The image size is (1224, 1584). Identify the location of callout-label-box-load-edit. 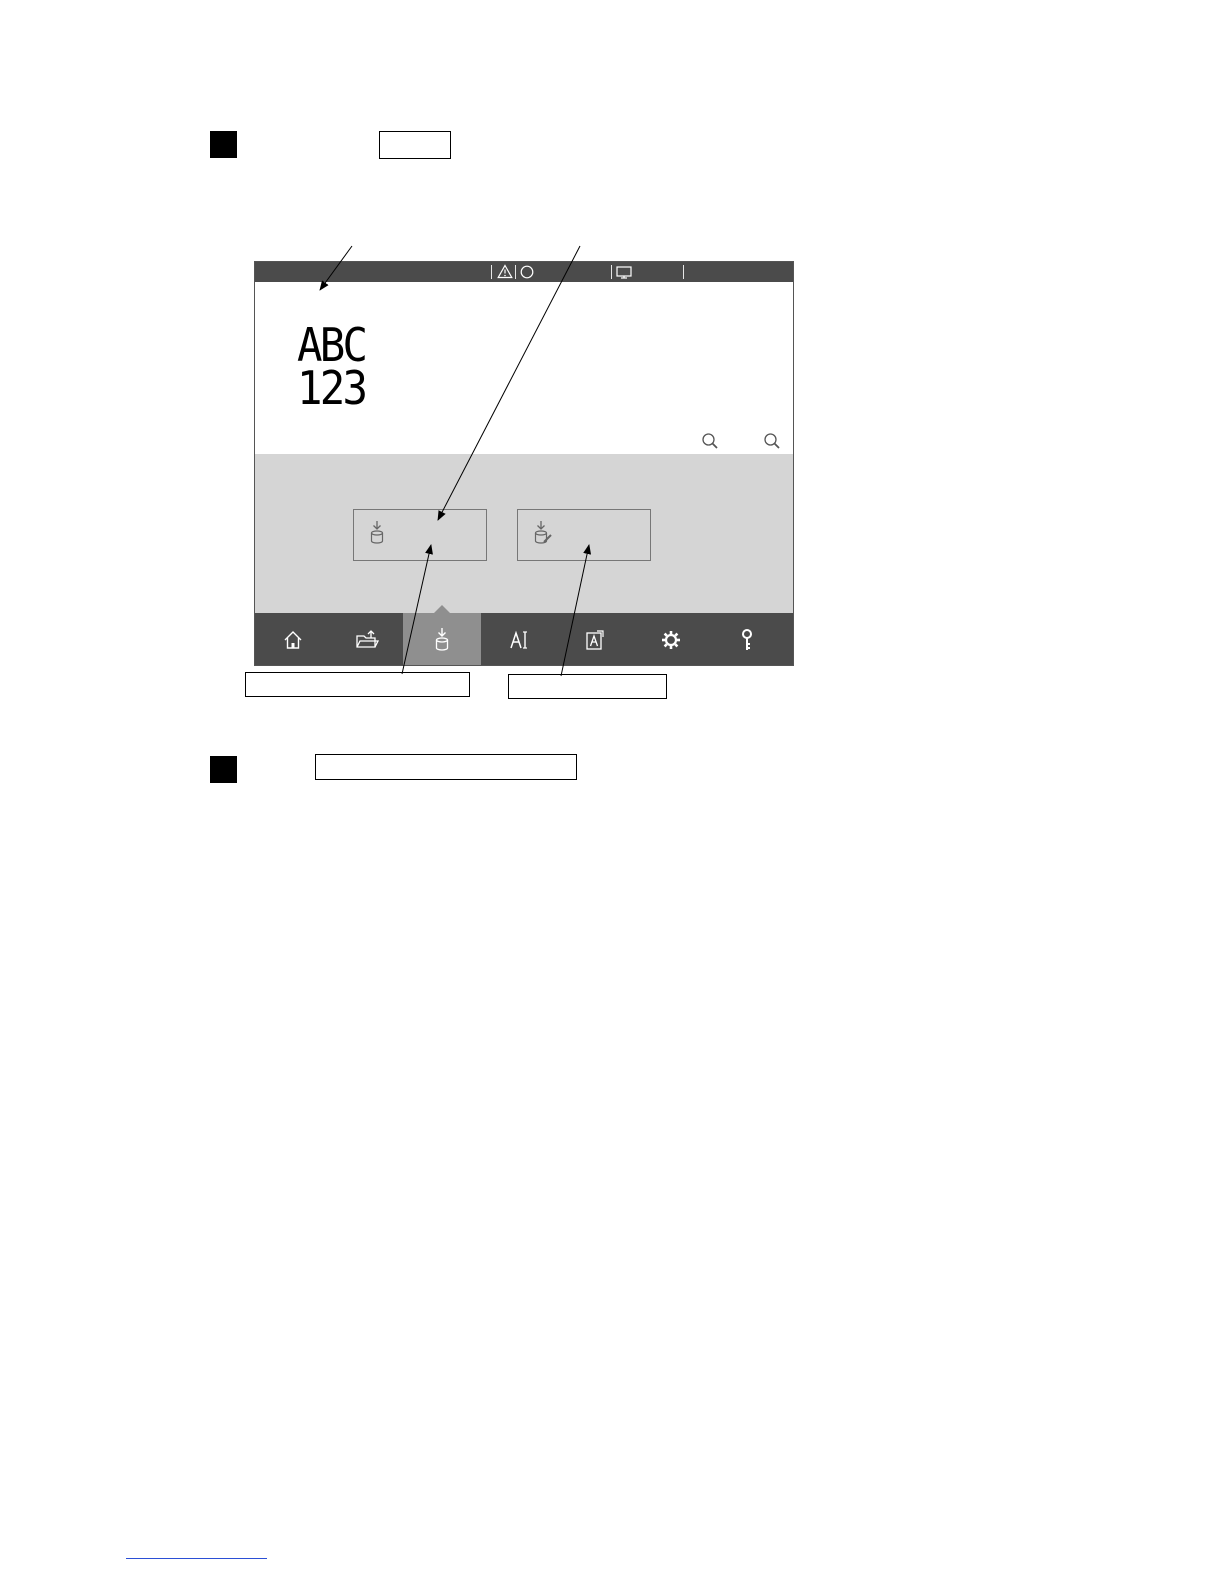
(587, 686).